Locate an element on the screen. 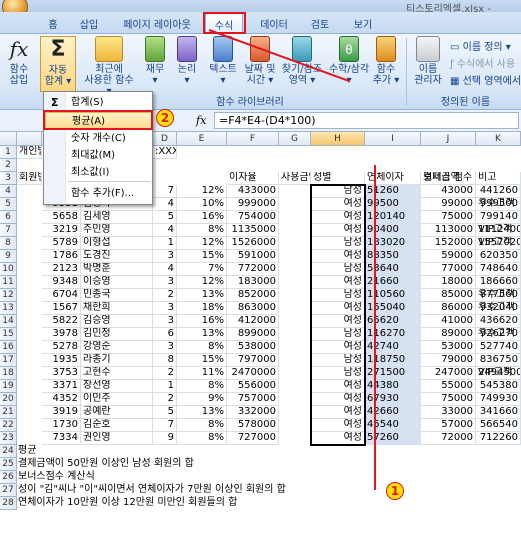 Image resolution: width=521 pixels, height=547 pixels. bonus-cell: 99000 is located at coordinates (448, 204).